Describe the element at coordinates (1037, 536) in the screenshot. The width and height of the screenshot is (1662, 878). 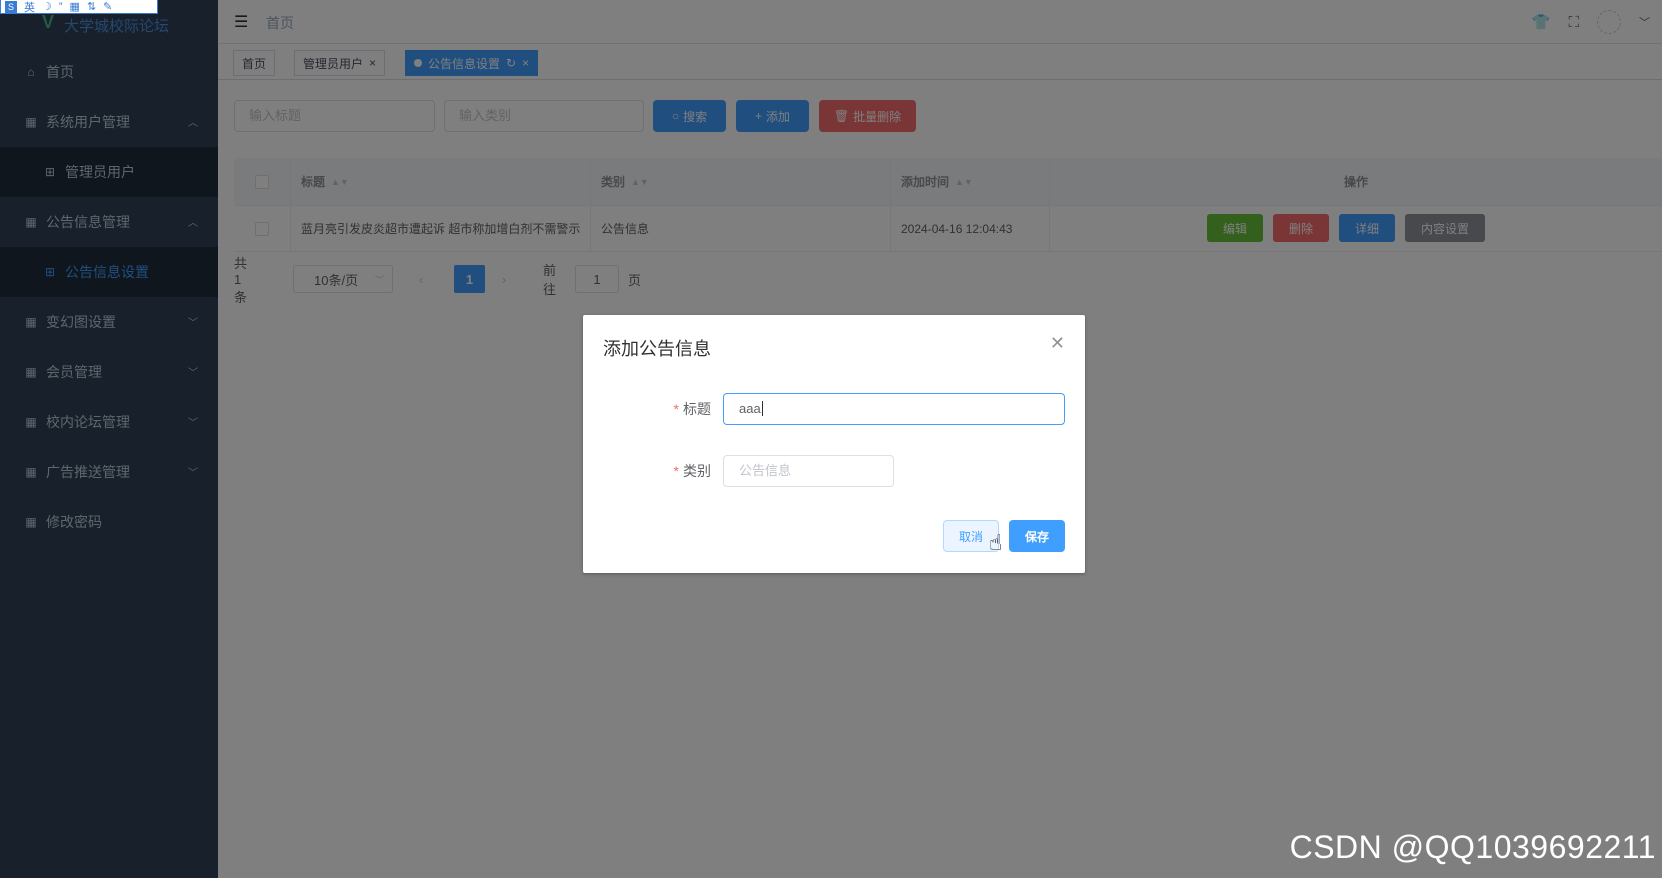
I see `save-button: 保存` at that location.